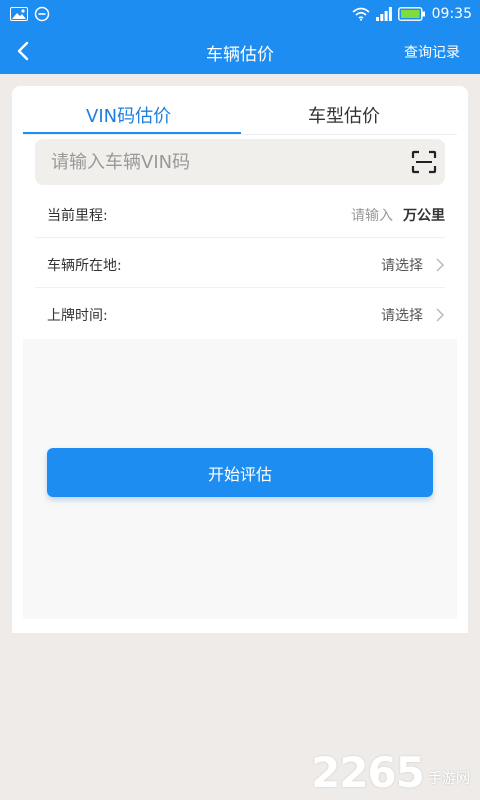 Image resolution: width=480 pixels, height=800 pixels. I want to click on status-bar-left, so click(30, 14).